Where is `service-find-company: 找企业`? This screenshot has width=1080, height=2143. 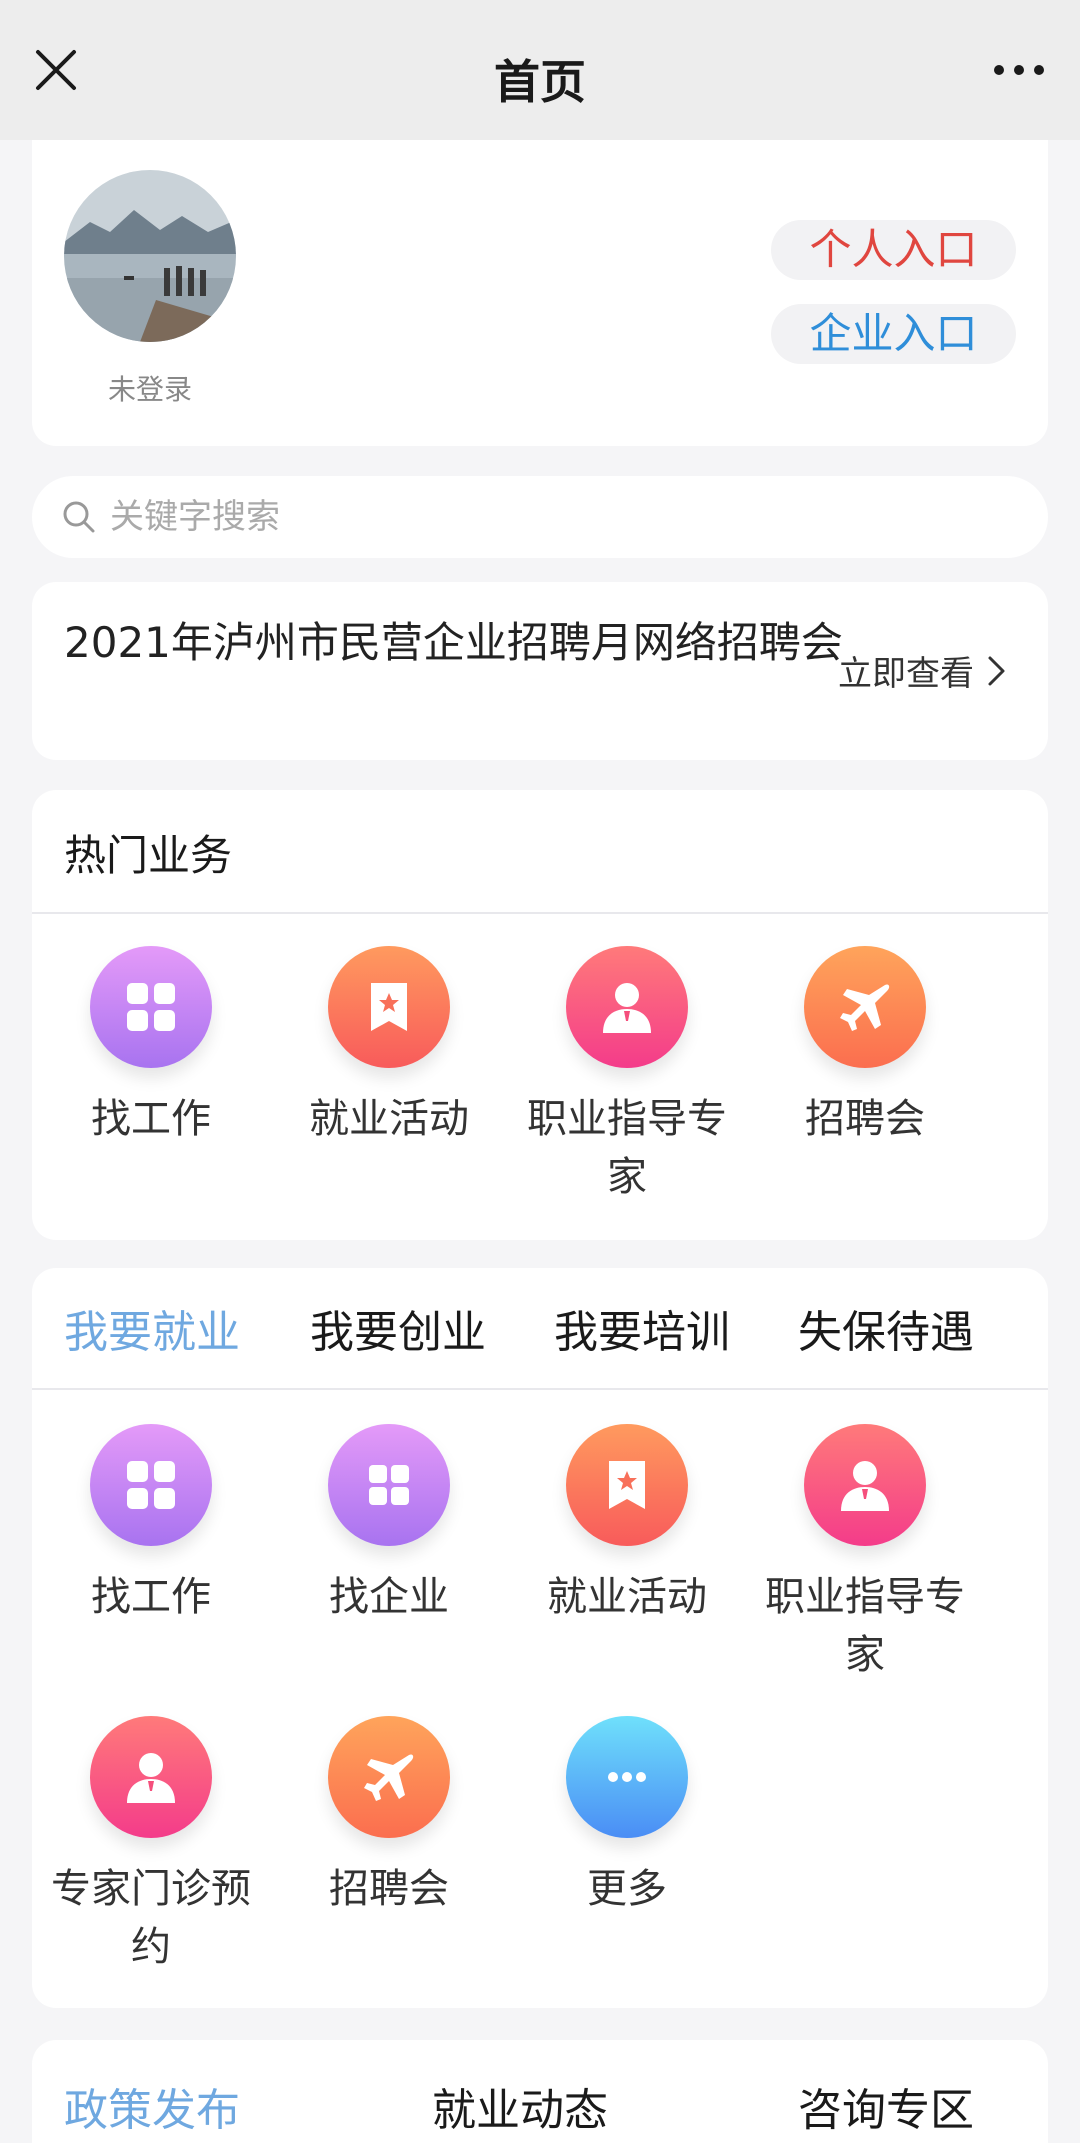
service-find-company: 找企业 is located at coordinates (389, 1525).